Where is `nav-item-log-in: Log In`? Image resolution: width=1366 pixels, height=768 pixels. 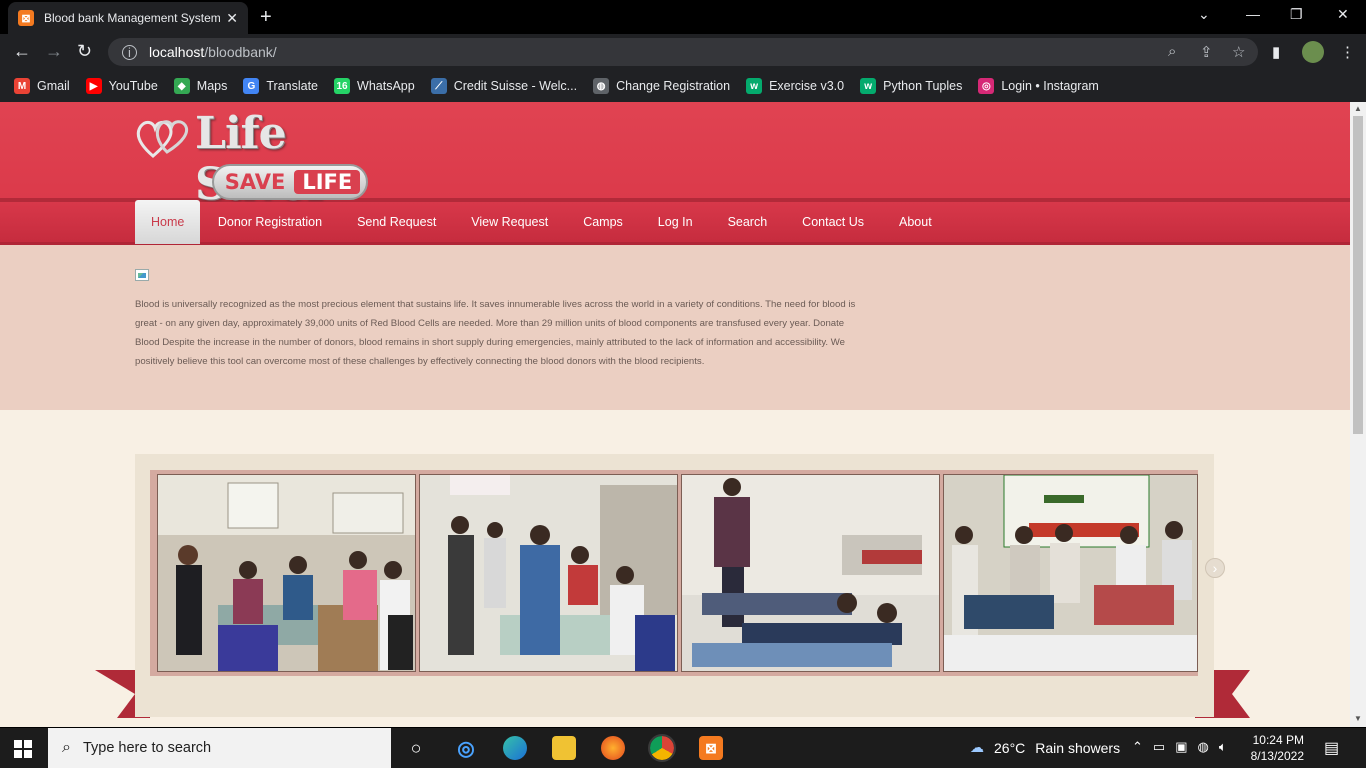 nav-item-log-in: Log In is located at coordinates (675, 222).